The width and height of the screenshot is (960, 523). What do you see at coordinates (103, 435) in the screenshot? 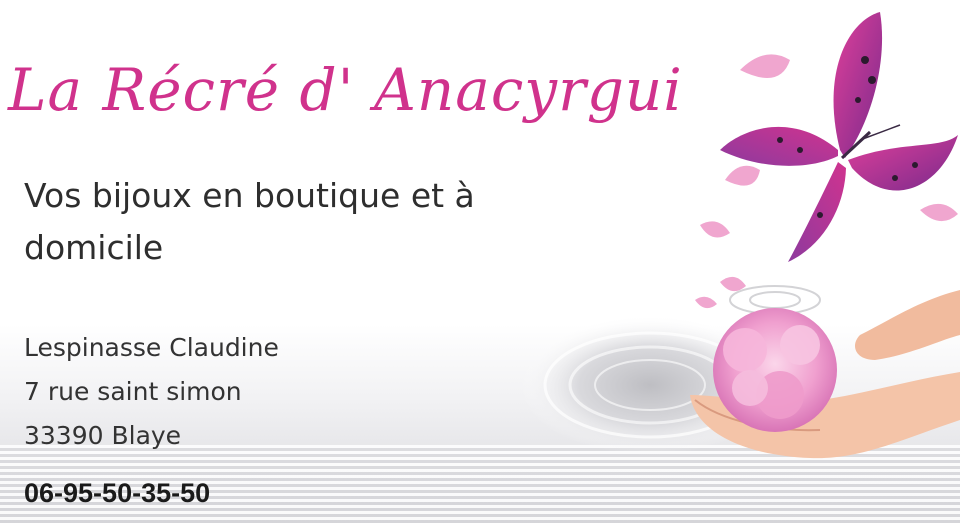
I see `contact-city: 33390 Blaye` at bounding box center [103, 435].